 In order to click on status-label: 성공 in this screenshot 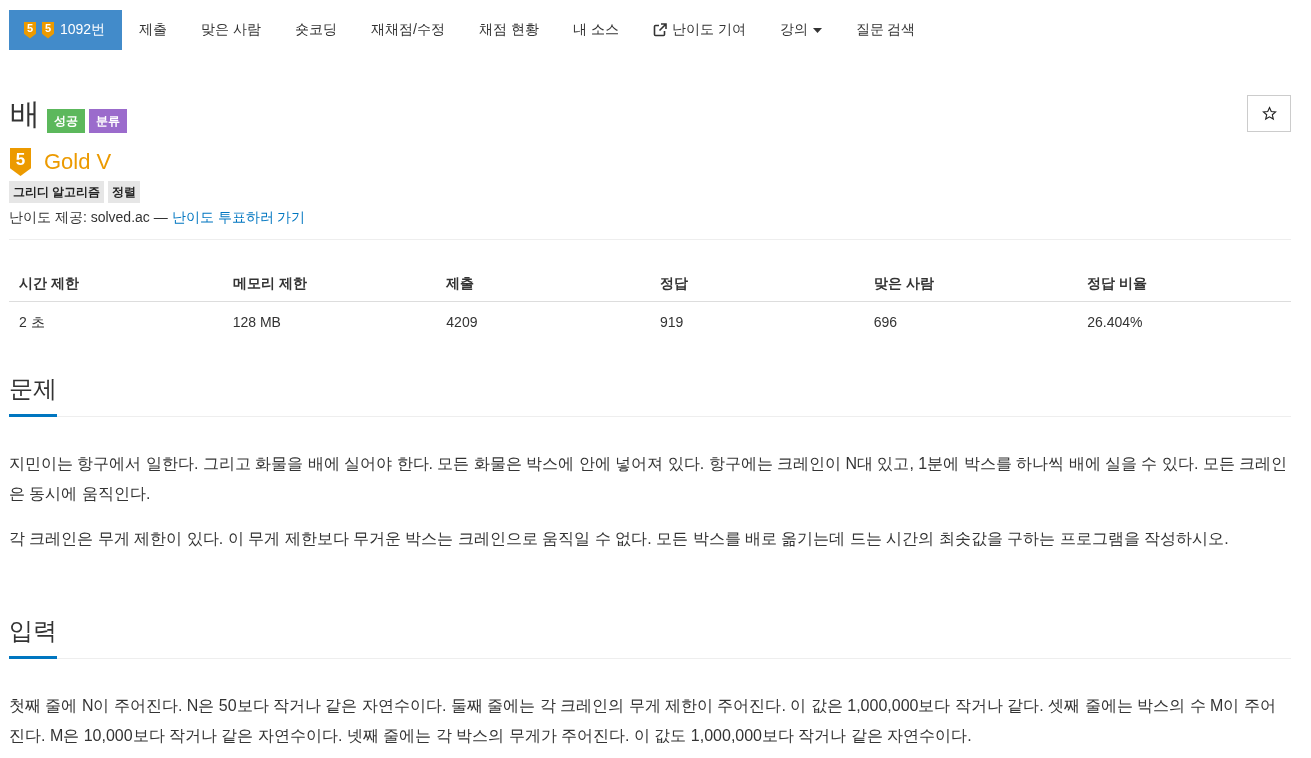, I will do `click(66, 121)`.